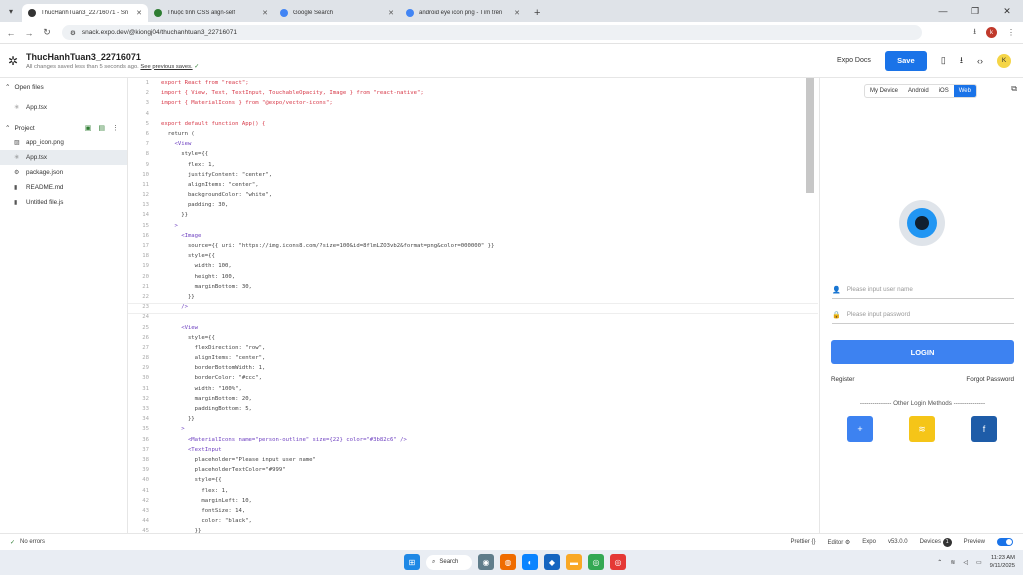  Describe the element at coordinates (481, 205) in the screenshot. I see `code-line: padding: 30,` at that location.